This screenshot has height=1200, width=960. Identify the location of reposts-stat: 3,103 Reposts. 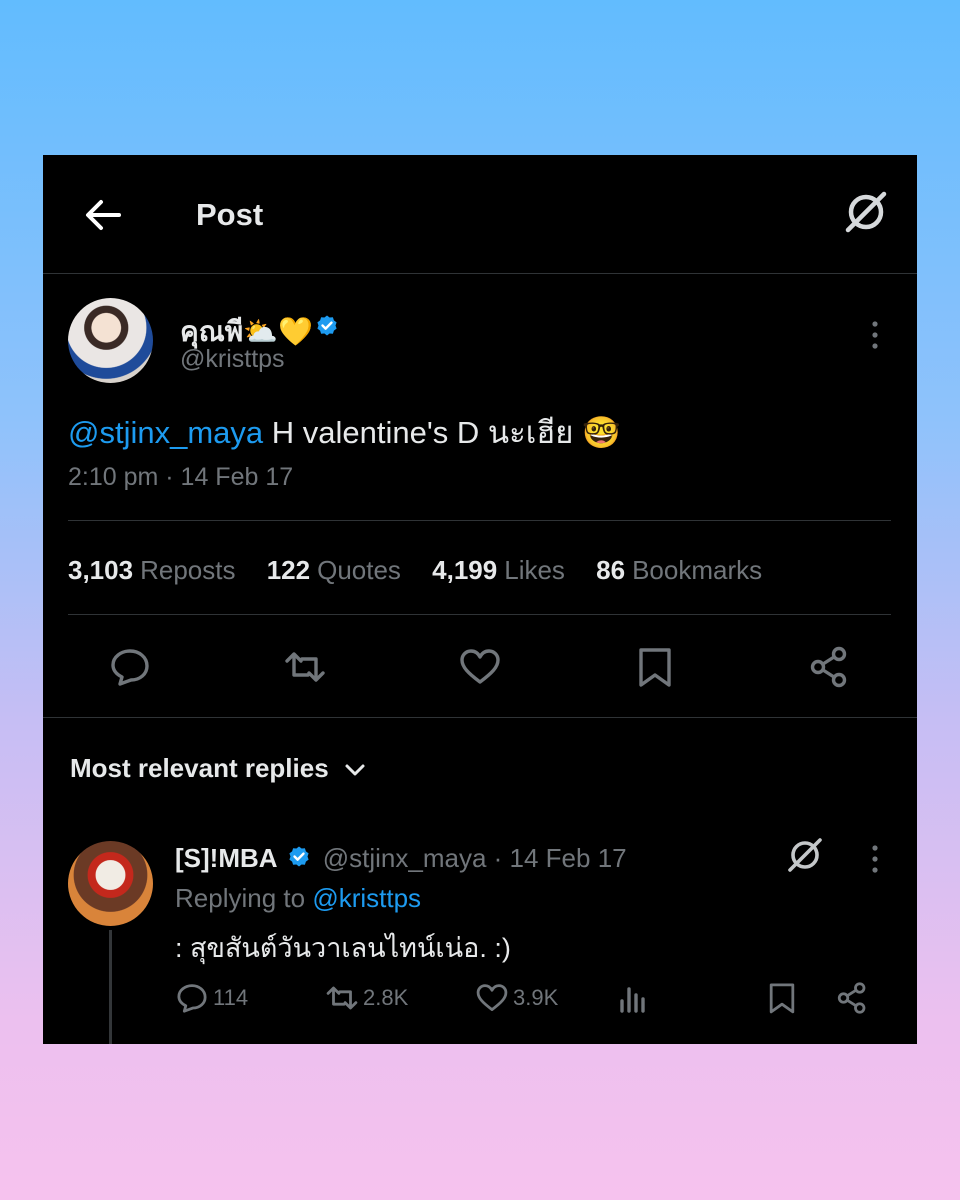
(151, 570).